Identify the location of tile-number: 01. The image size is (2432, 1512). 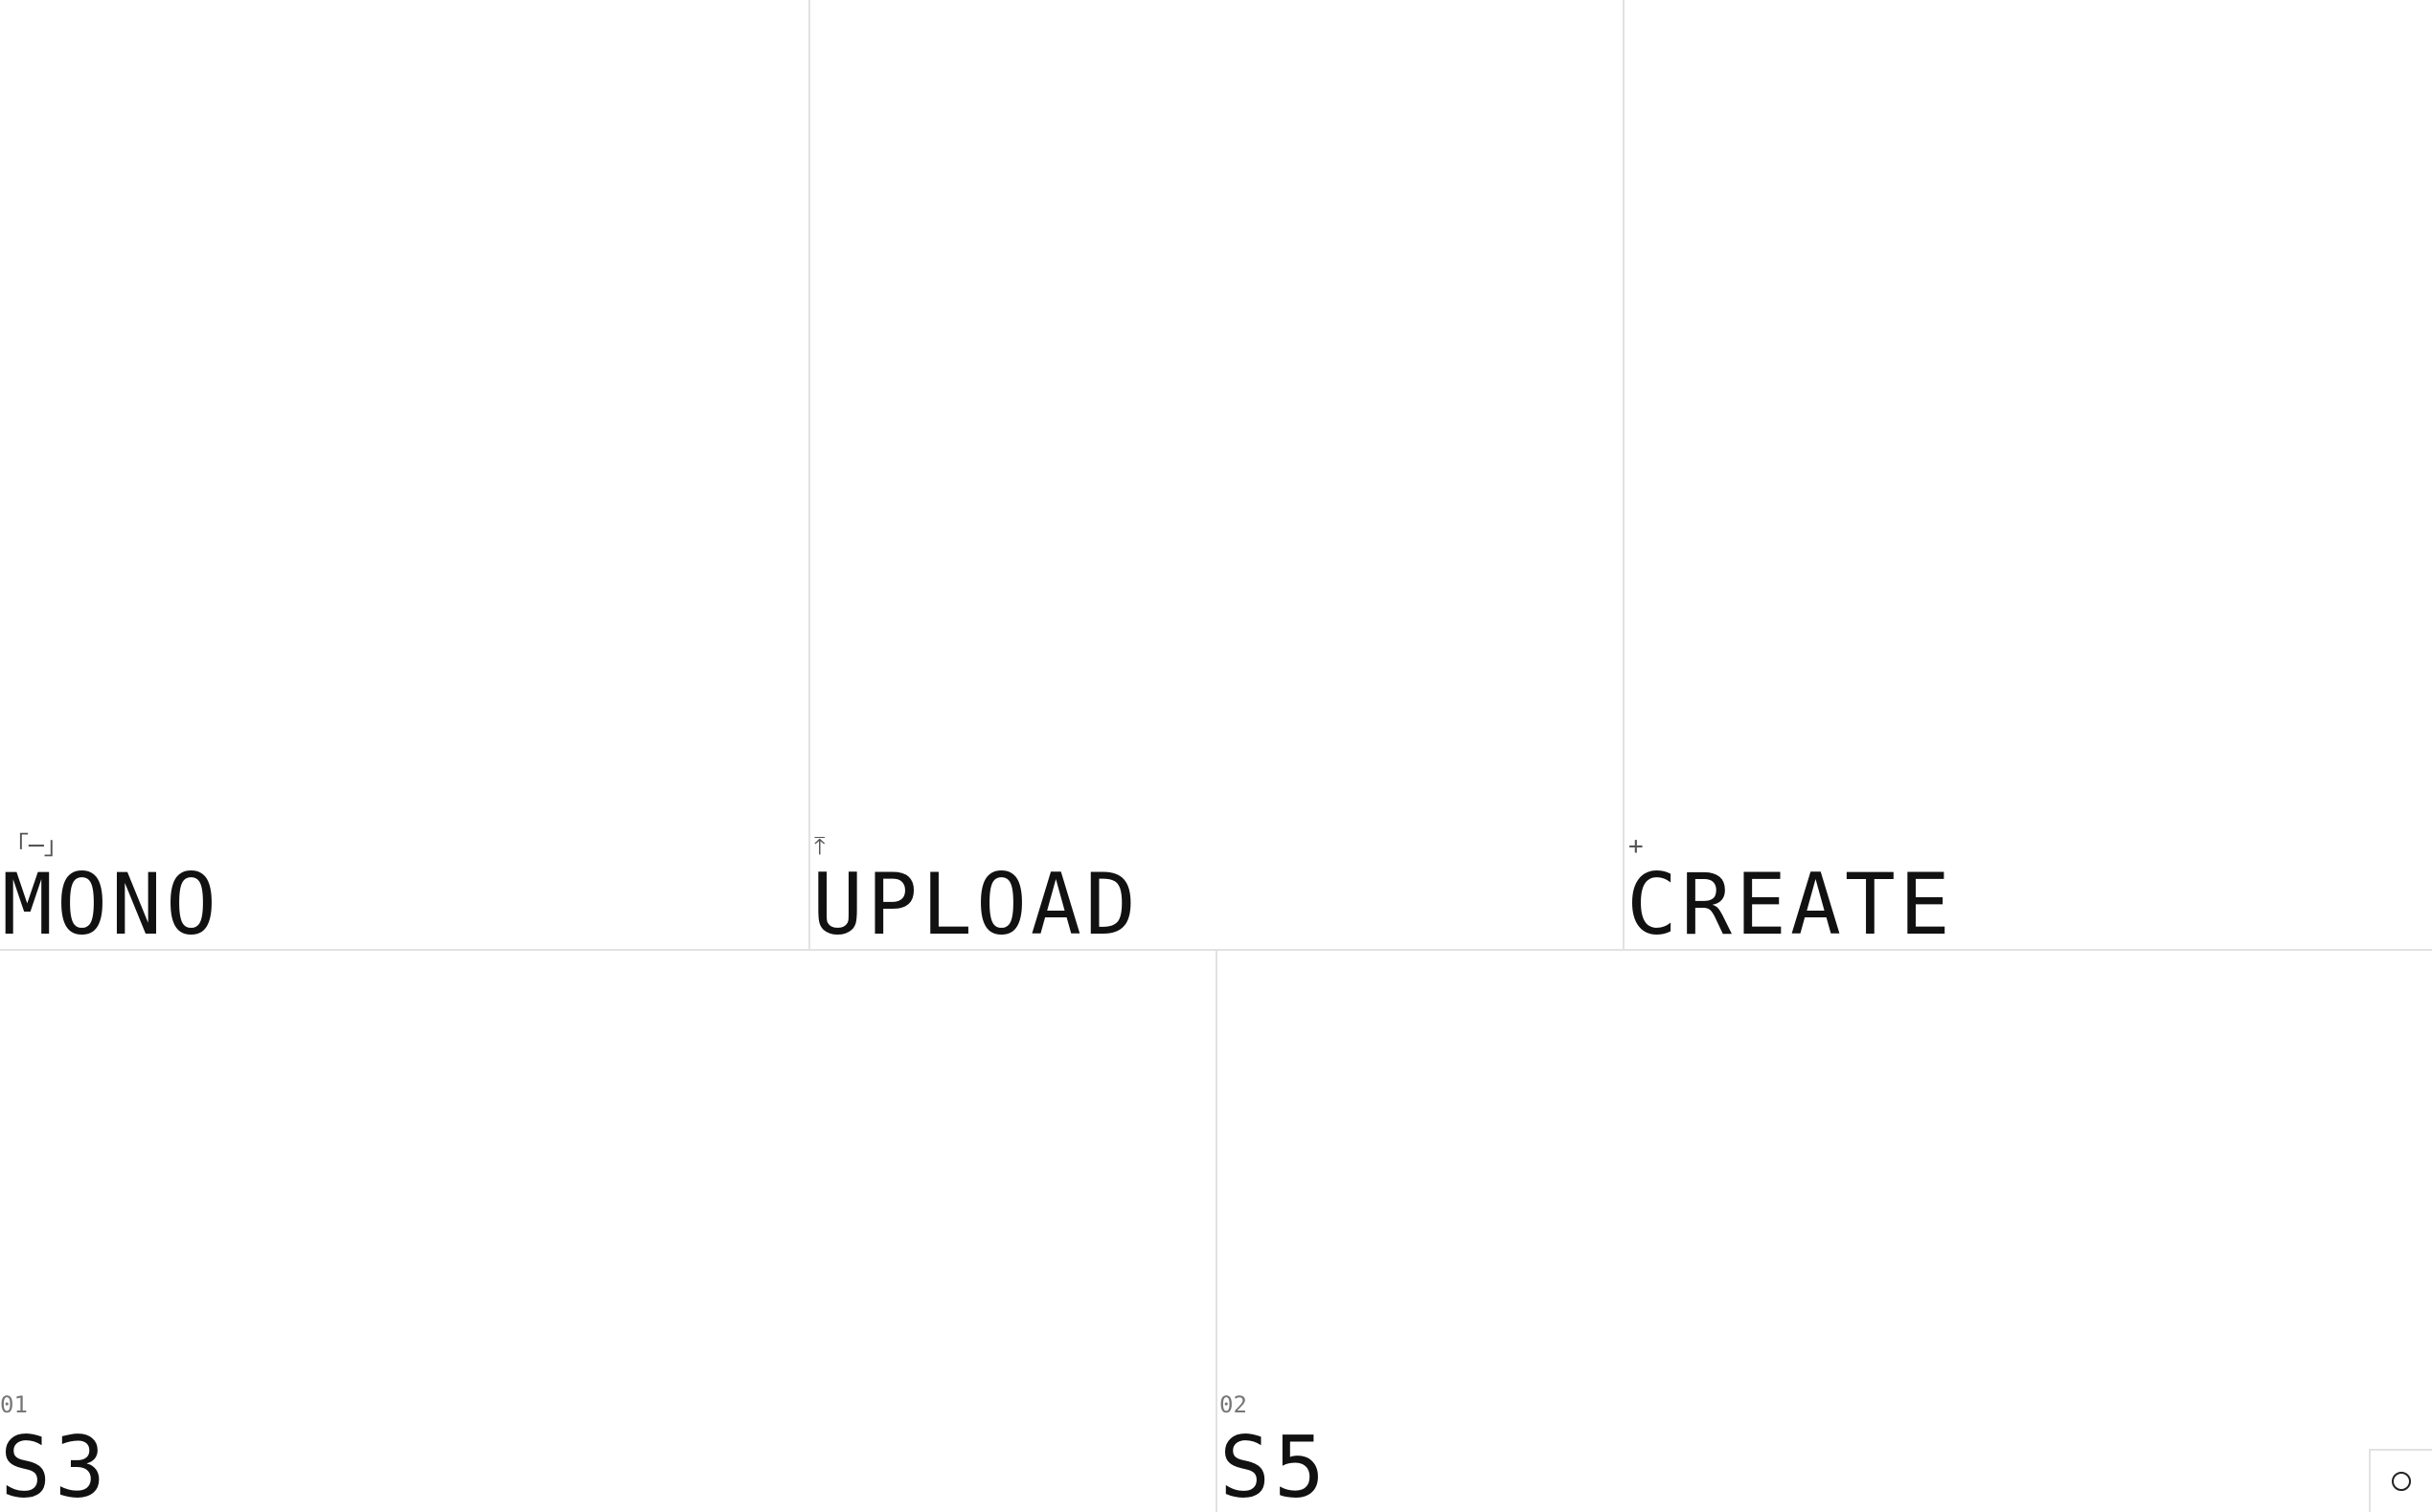
(14, 1404).